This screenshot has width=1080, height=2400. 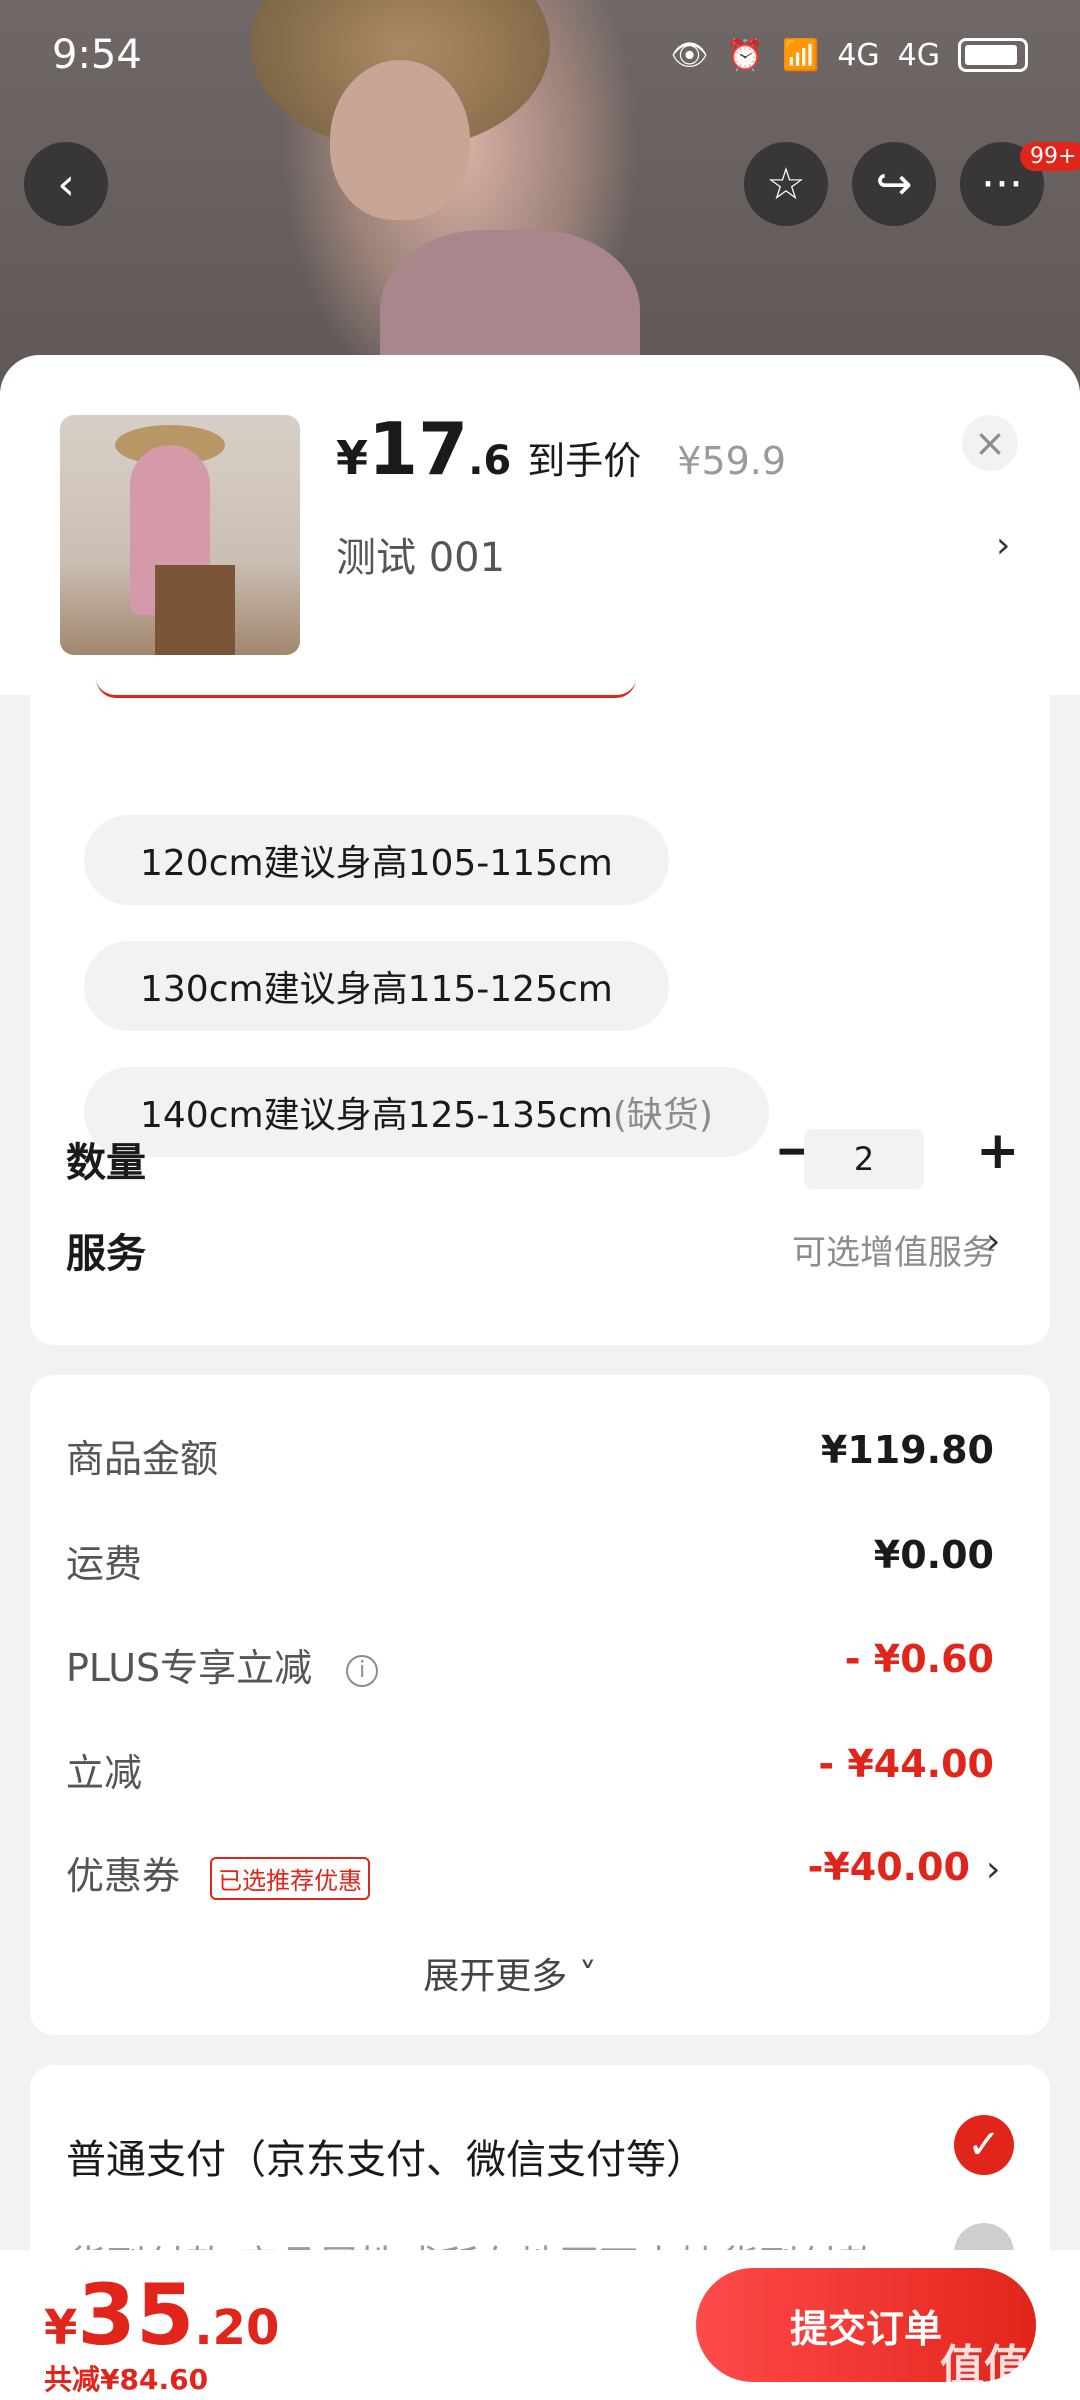 I want to click on order-total: ¥ 35 .20, so click(x=161, y=2315).